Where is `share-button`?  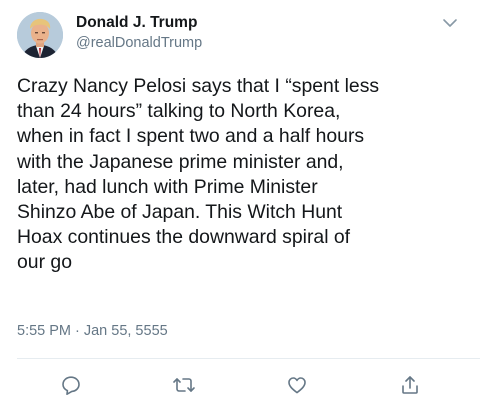
share-button is located at coordinates (410, 385).